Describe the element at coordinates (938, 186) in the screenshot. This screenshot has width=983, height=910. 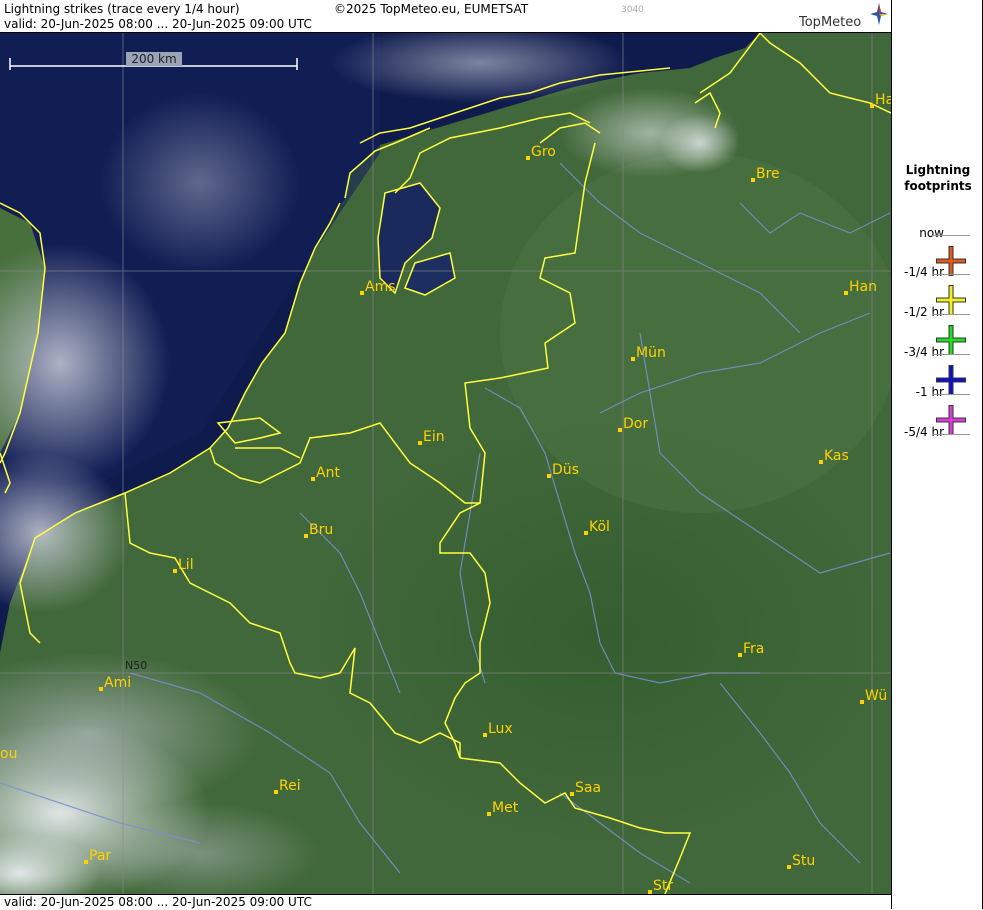
I see `legend-title-line2: footprints` at that location.